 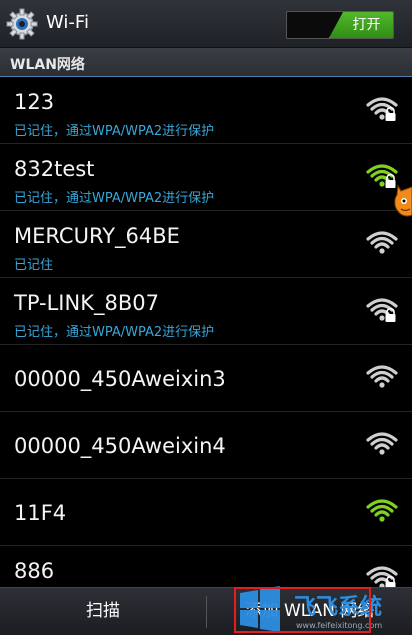 What do you see at coordinates (206, 311) in the screenshot?
I see `network-row: TP-LINK_8B07 已记住，通过WPA/WPA2进行保护` at bounding box center [206, 311].